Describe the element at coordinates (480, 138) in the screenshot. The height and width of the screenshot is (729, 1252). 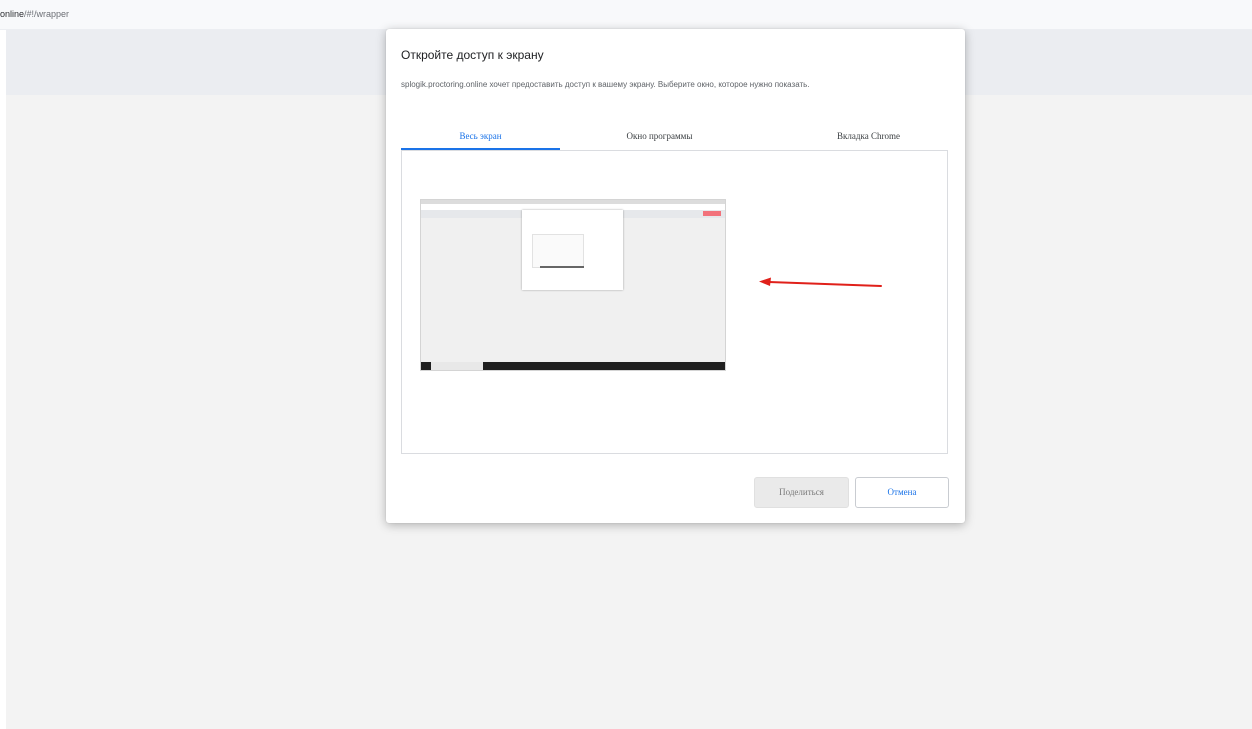
I see `tab-entire-screen: Весь экран` at that location.